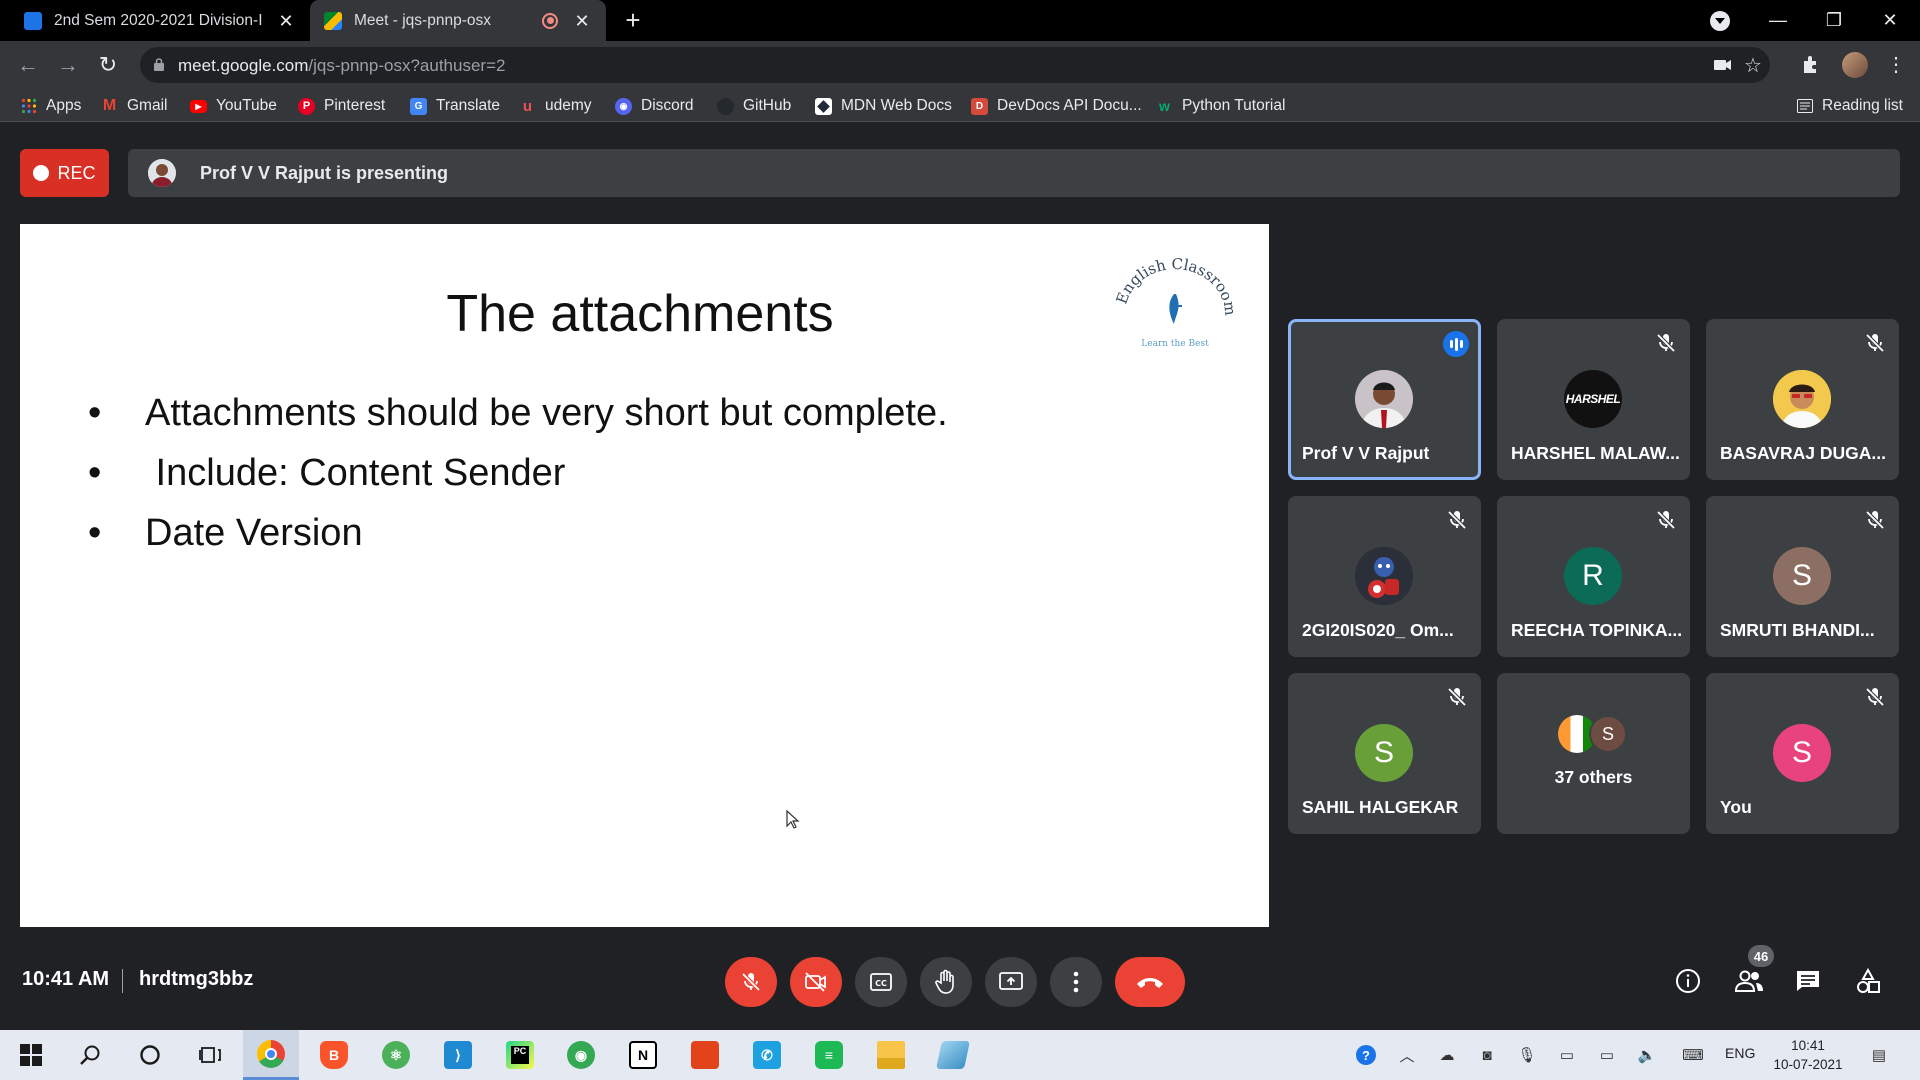 The height and width of the screenshot is (1080, 1920). What do you see at coordinates (1647, 1055) in the screenshot?
I see `volume-icon: 🔈` at bounding box center [1647, 1055].